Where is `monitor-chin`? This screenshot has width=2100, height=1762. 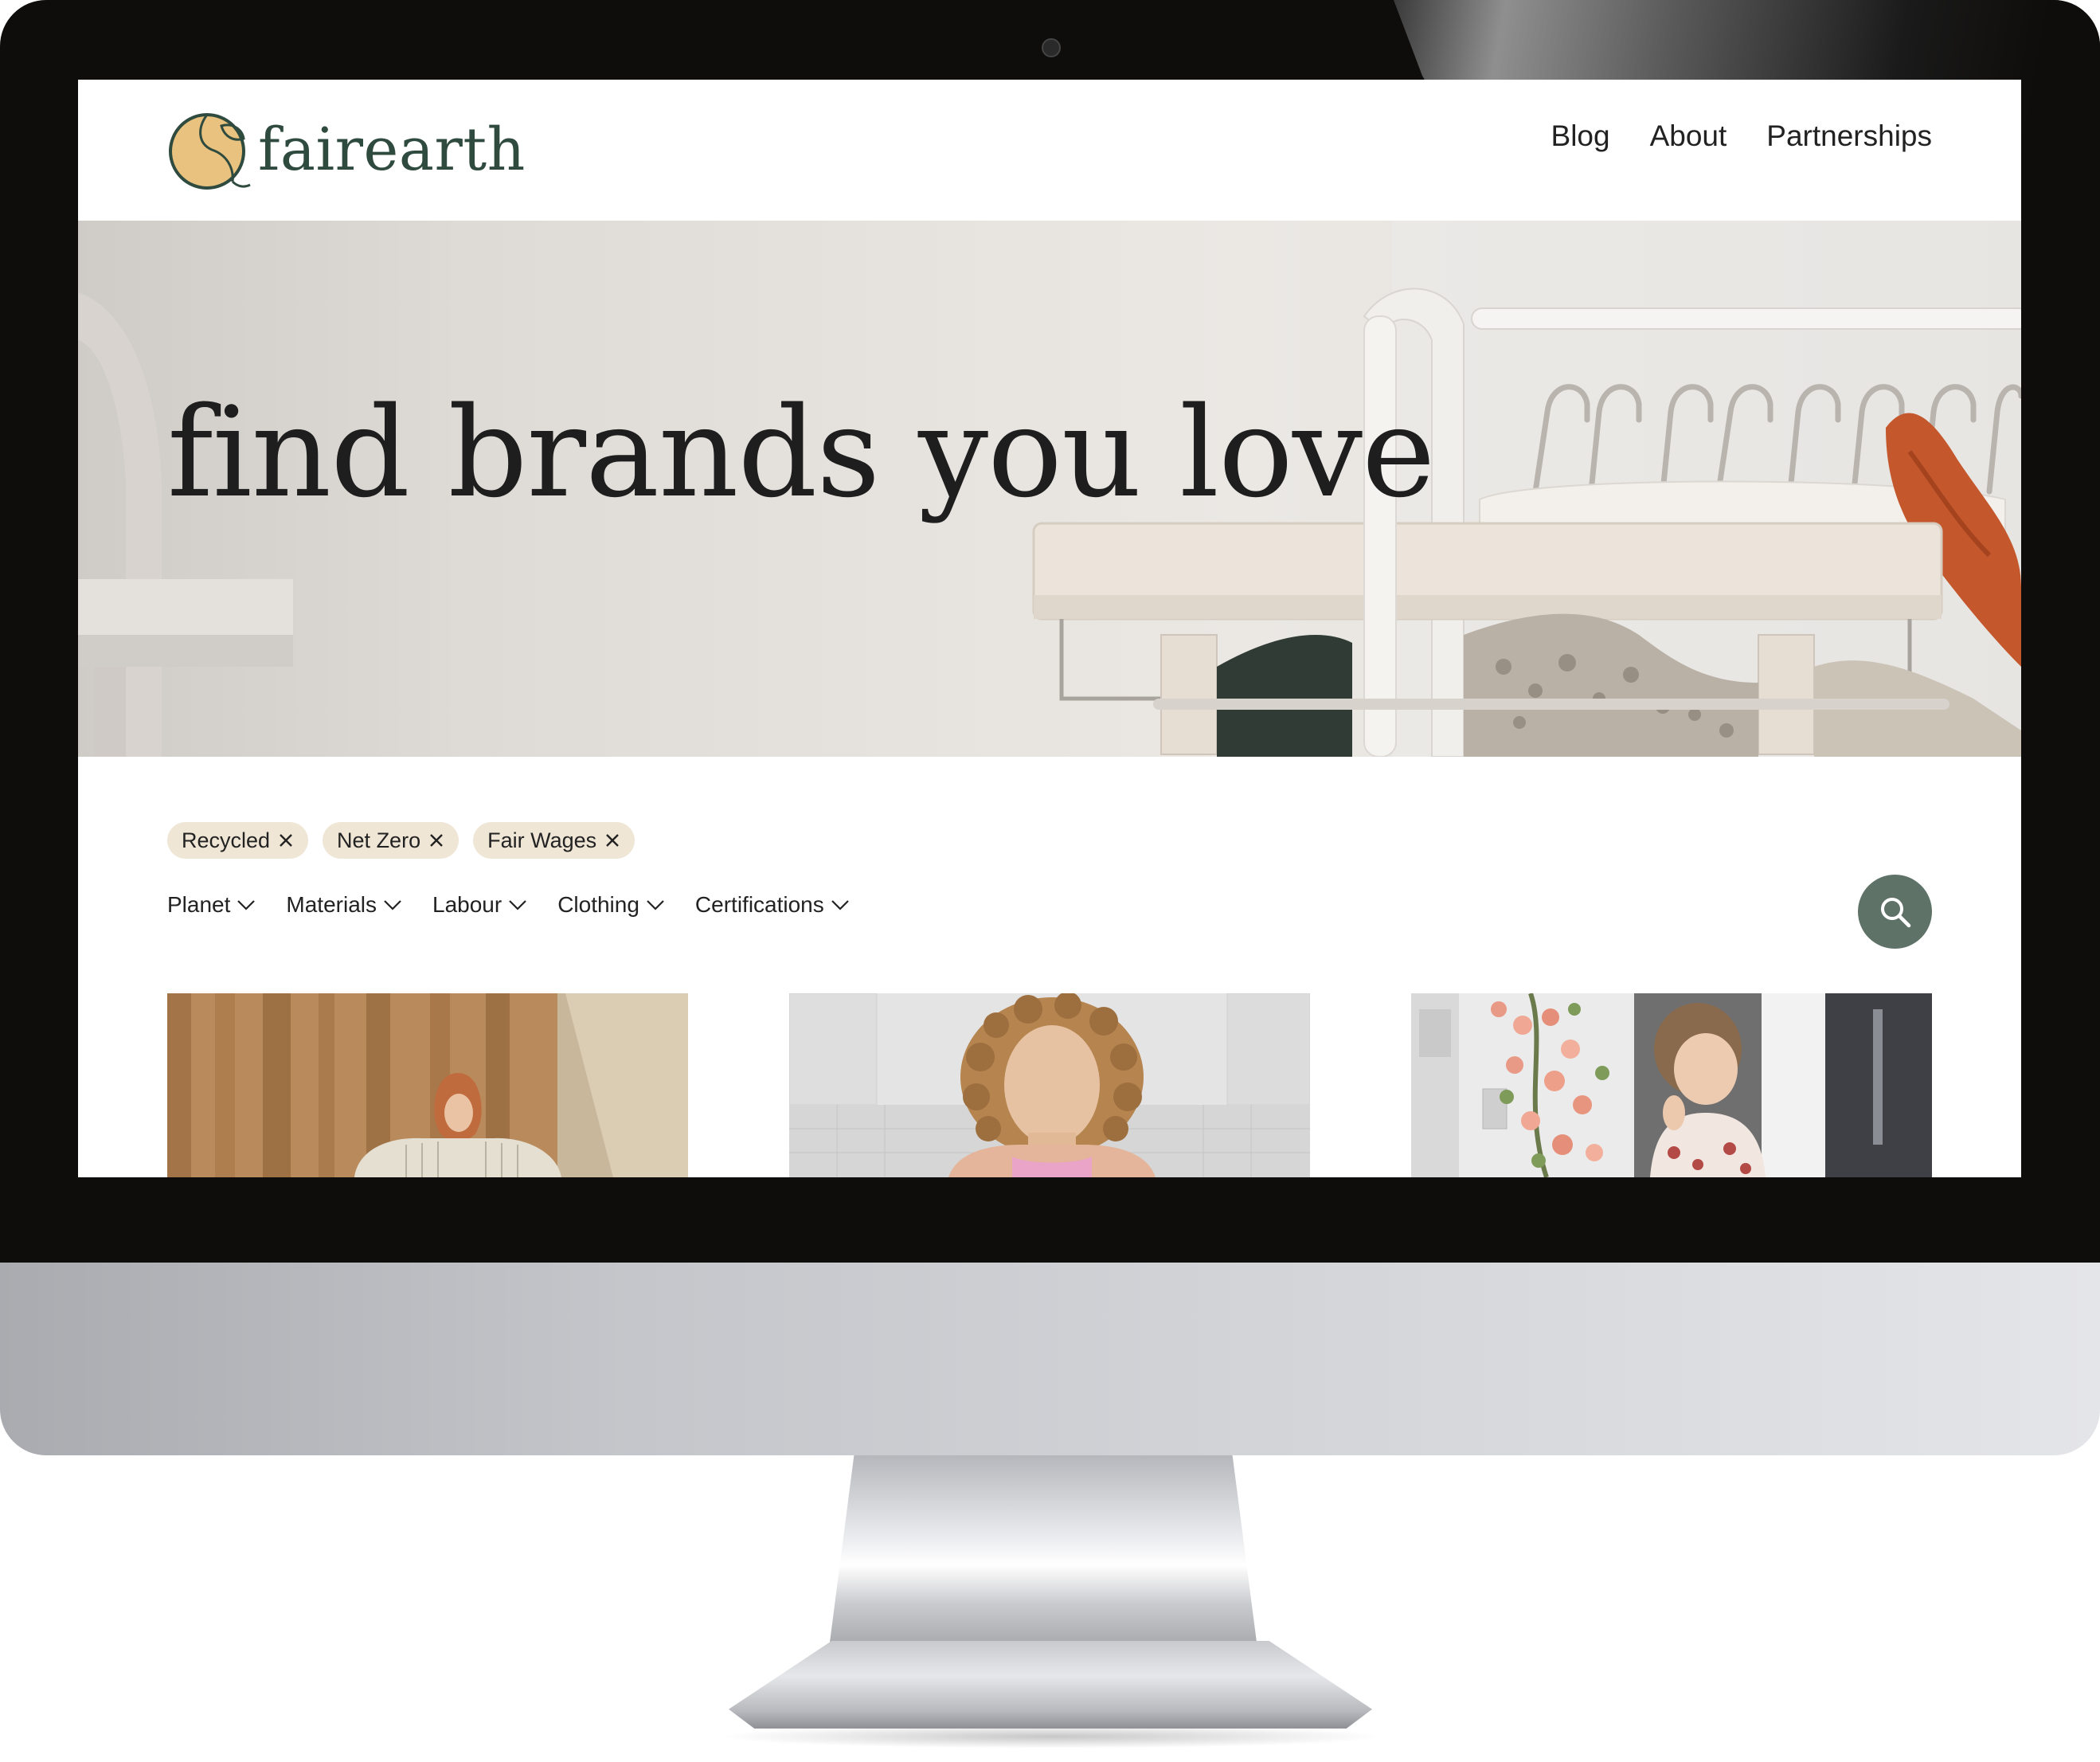 monitor-chin is located at coordinates (1050, 1359).